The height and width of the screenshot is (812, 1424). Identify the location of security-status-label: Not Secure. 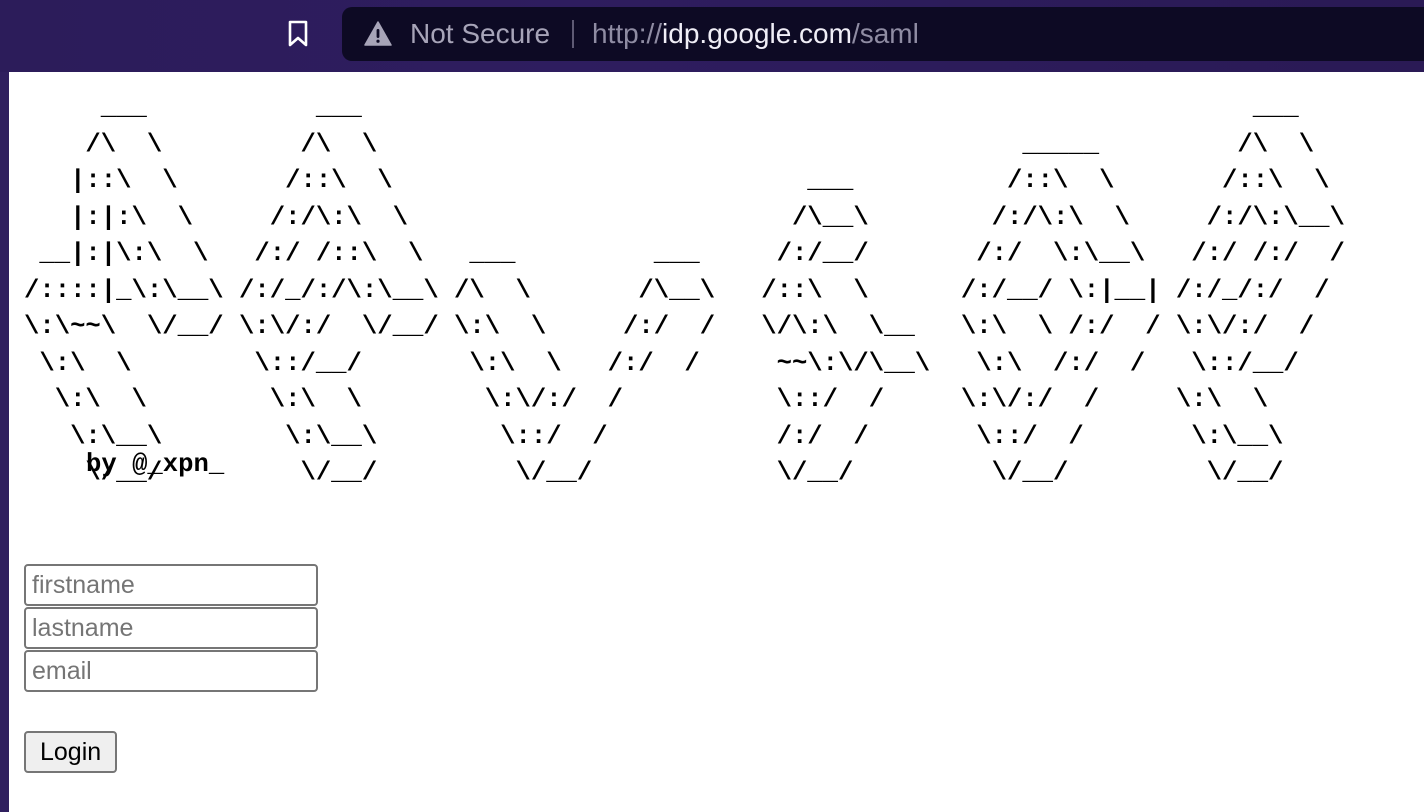
(480, 34).